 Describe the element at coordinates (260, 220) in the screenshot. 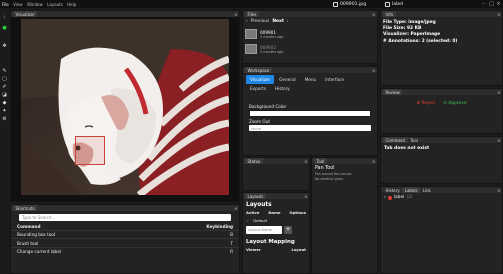

I see `layout-name: Default` at that location.